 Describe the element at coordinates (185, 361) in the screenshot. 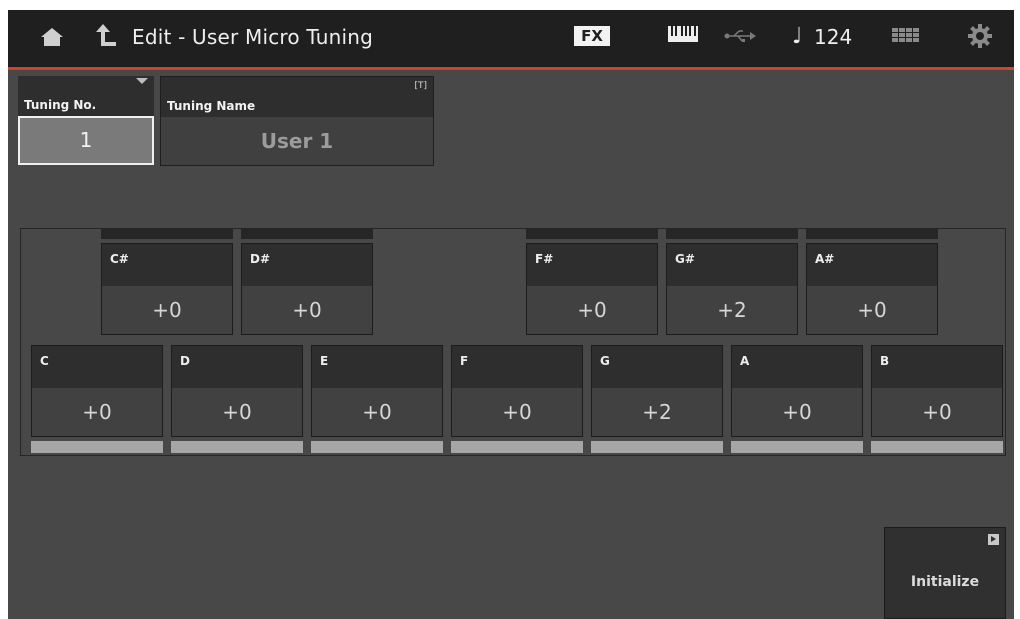

I see `key-name: D` at that location.